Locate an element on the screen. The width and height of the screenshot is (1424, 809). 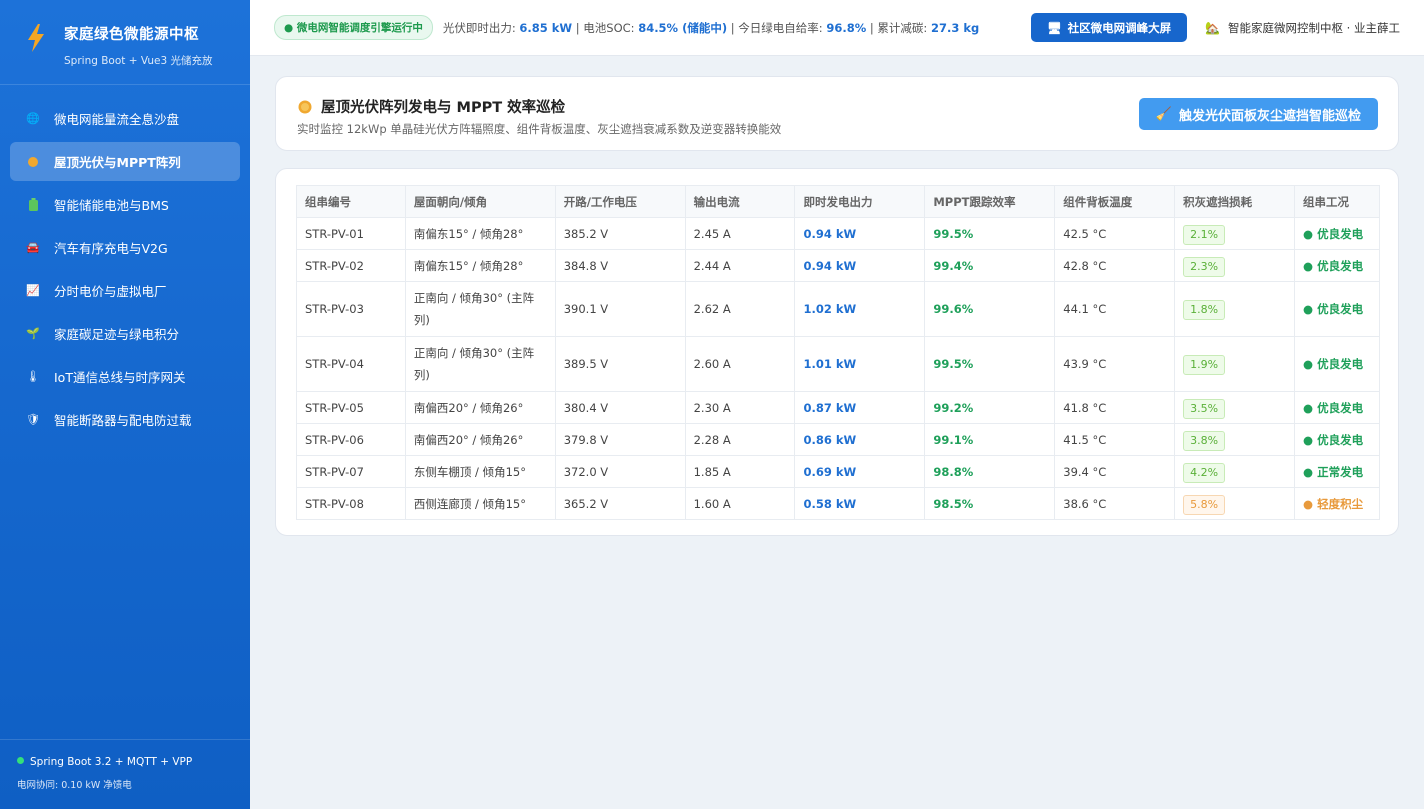
brush-icon: 🧹 is located at coordinates (1163, 114).